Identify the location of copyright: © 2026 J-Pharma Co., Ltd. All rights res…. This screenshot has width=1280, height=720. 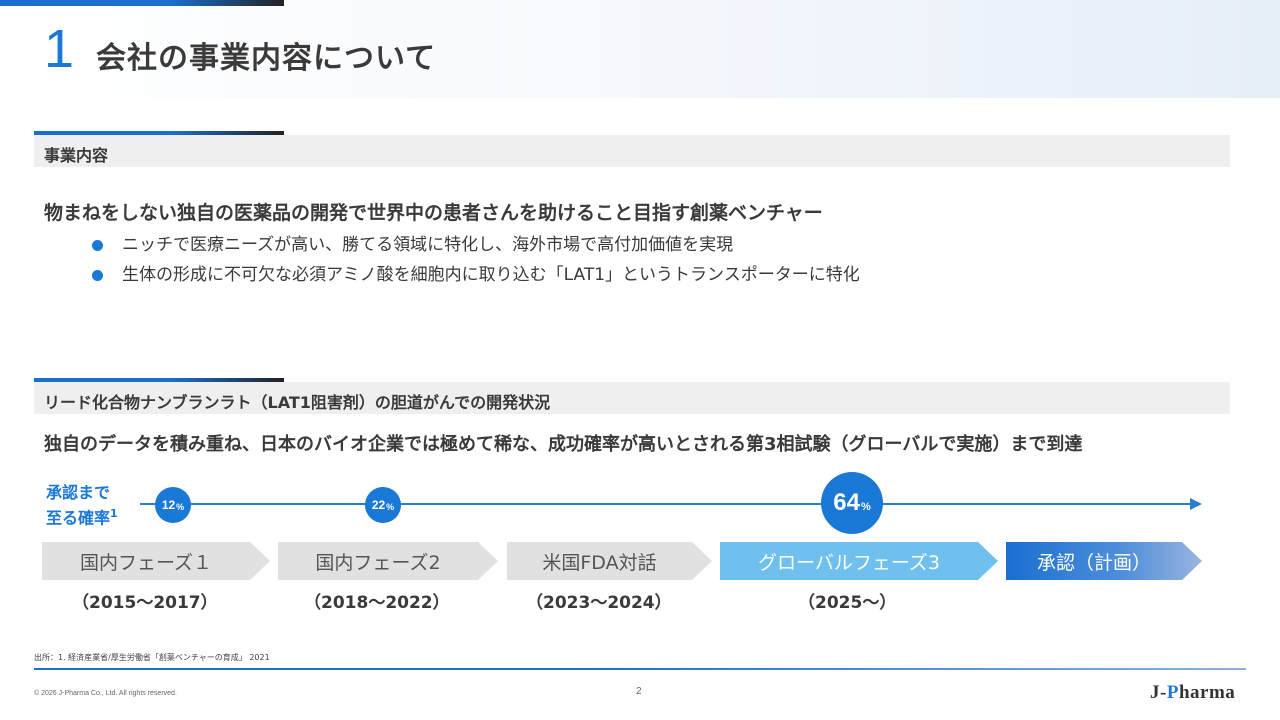
(105, 693).